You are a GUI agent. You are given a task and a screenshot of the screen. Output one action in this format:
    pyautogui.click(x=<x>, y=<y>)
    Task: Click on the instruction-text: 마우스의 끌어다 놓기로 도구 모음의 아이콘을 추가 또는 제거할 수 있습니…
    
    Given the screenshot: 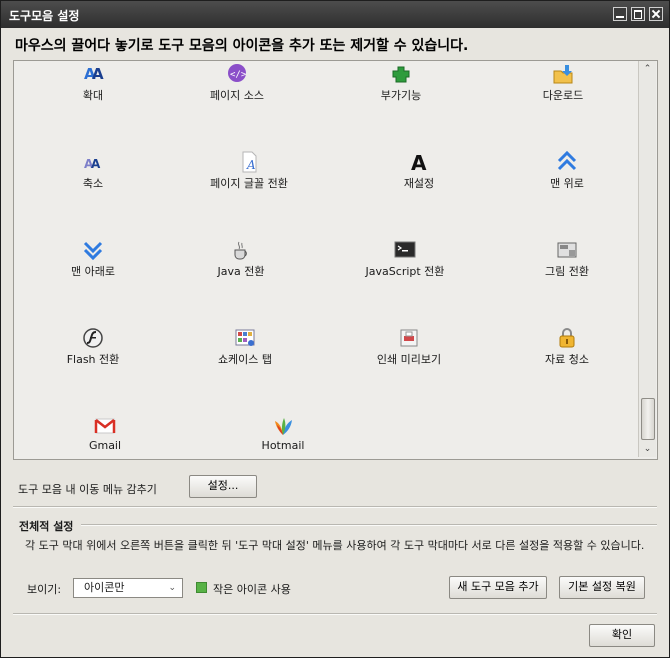 What is the action you would take?
    pyautogui.click(x=242, y=46)
    